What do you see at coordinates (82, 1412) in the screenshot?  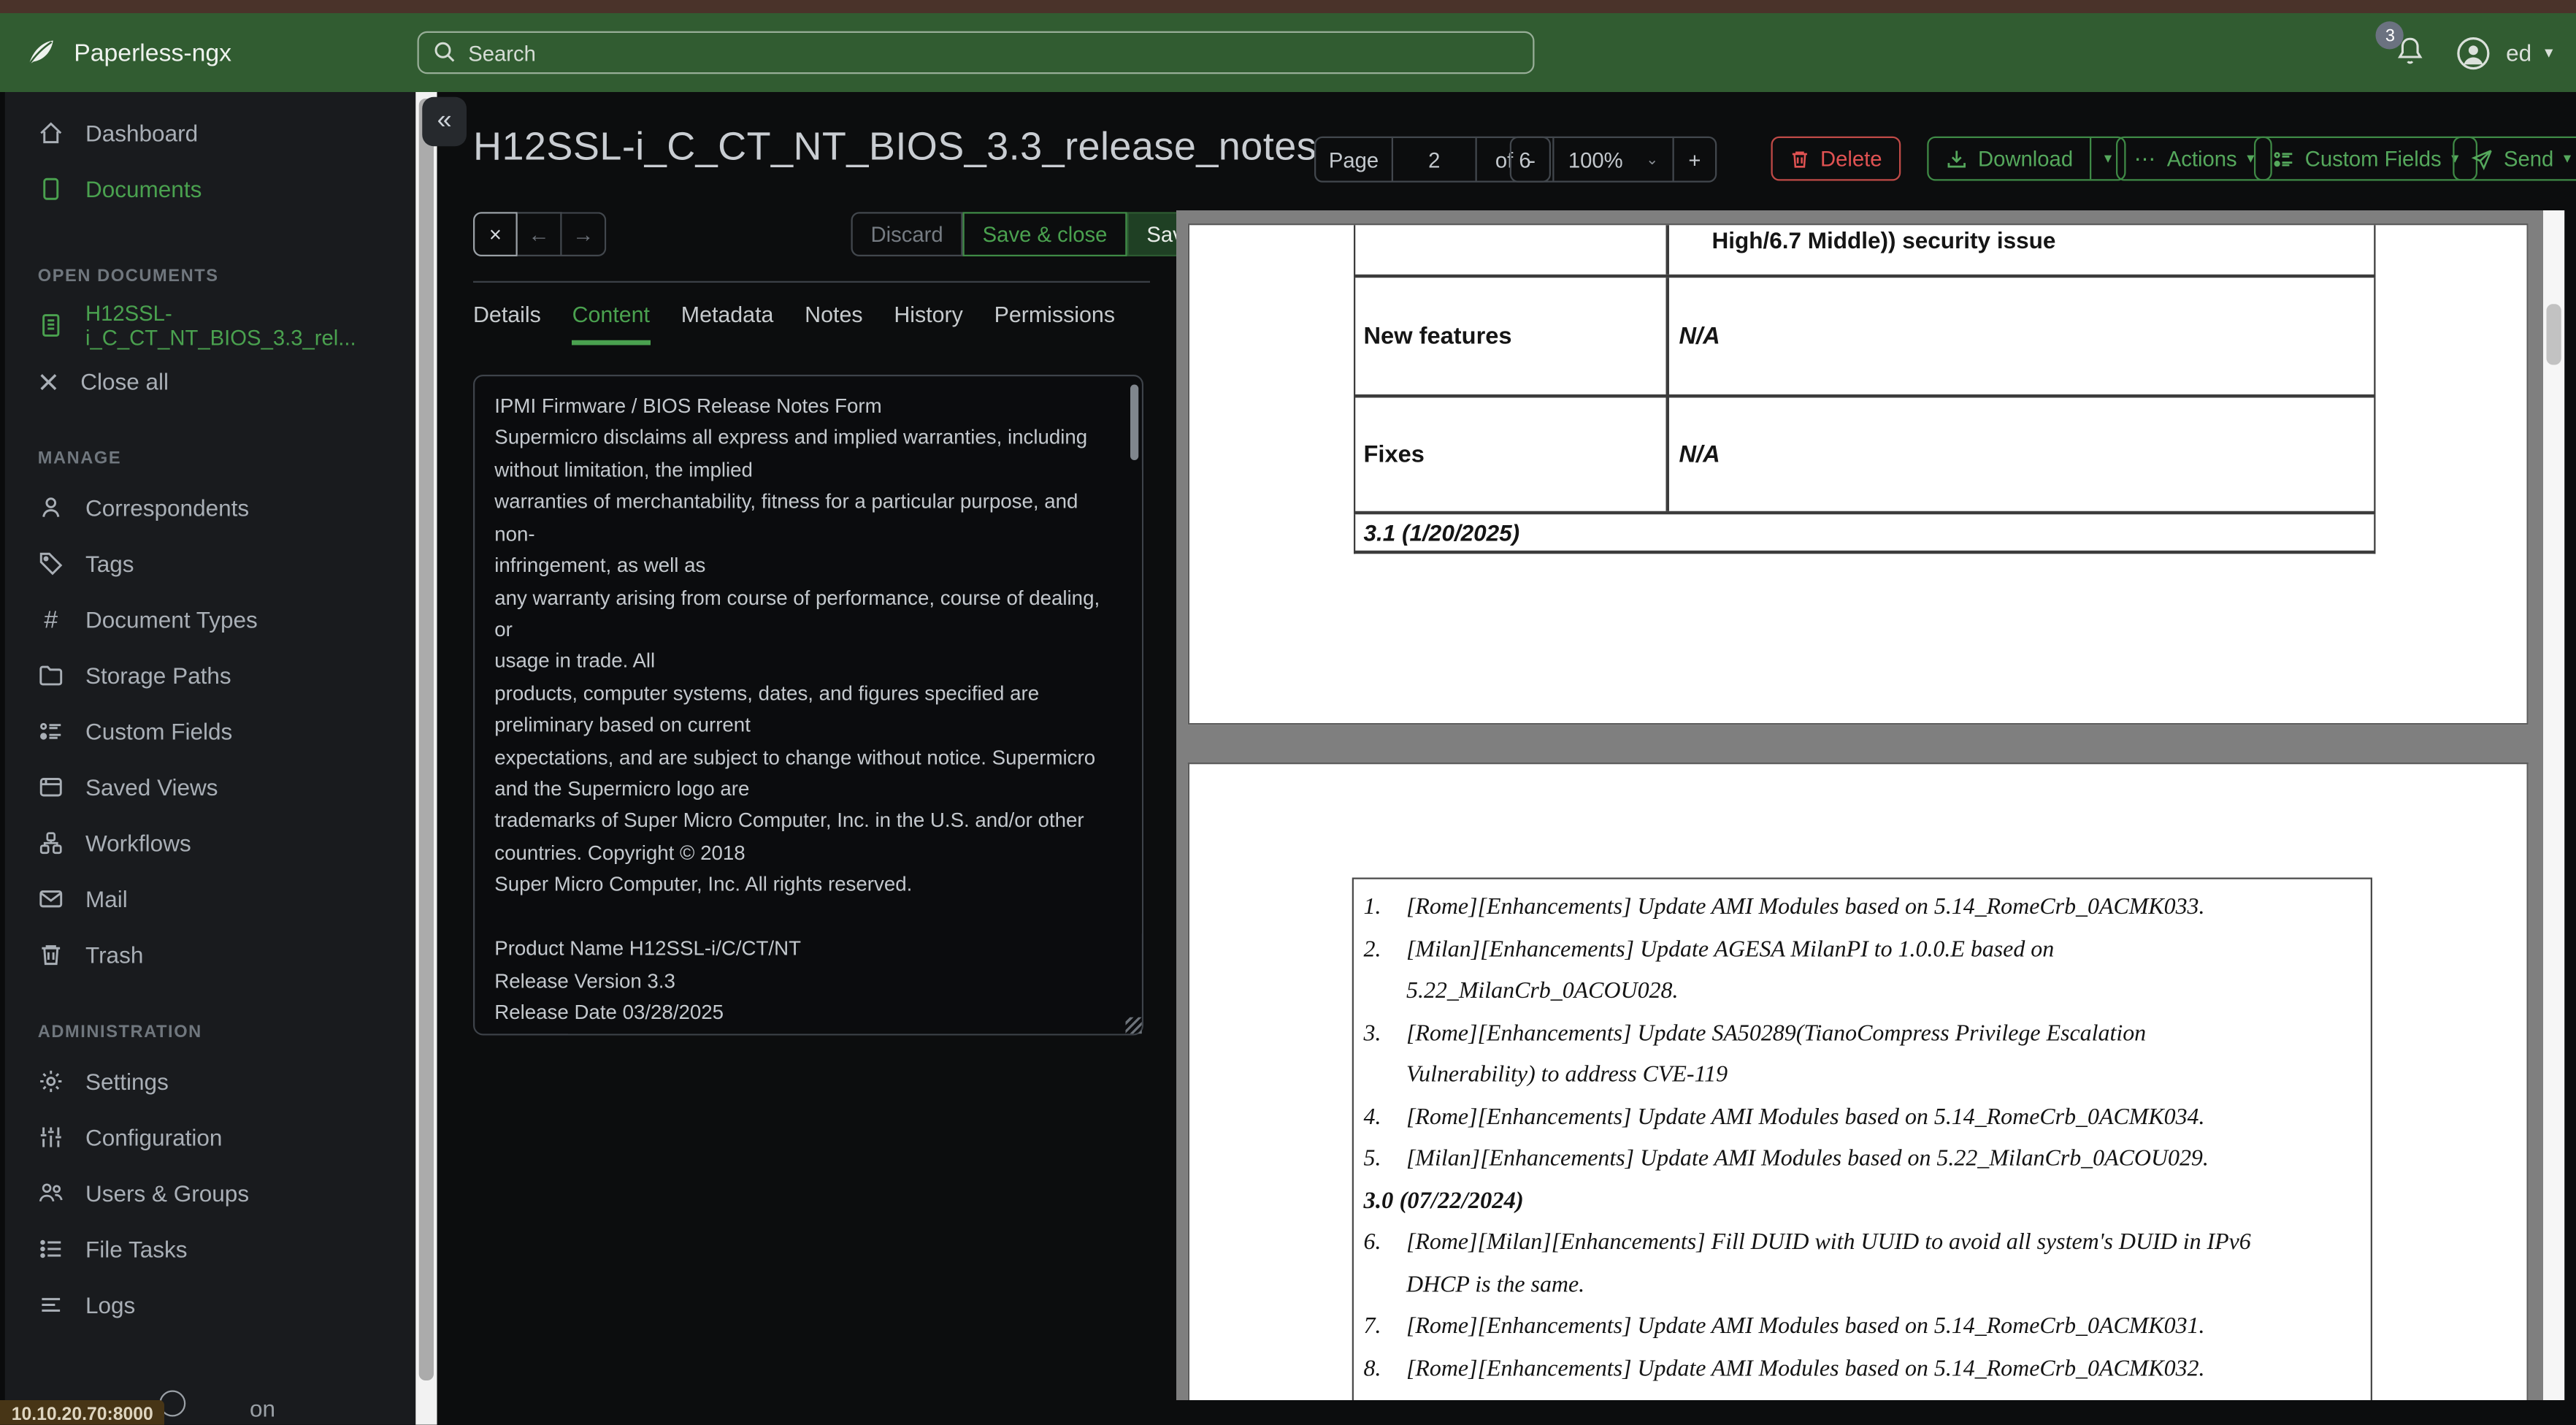 I see `browser-status-tooltip: 10.10.20.70:8000` at bounding box center [82, 1412].